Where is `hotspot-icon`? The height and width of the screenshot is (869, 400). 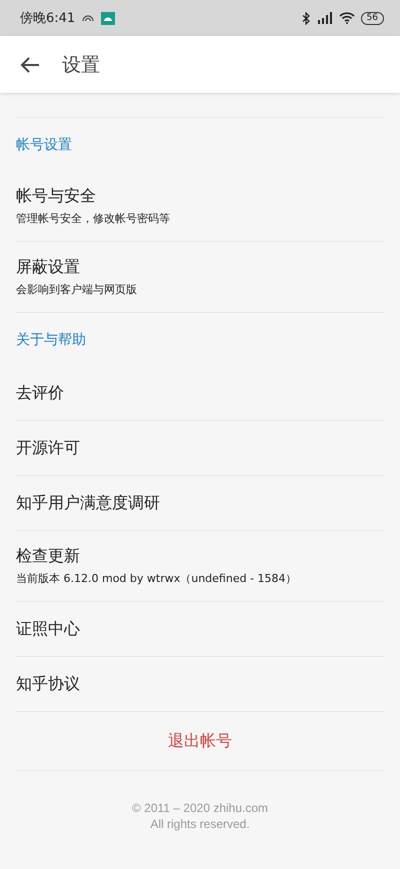 hotspot-icon is located at coordinates (88, 18).